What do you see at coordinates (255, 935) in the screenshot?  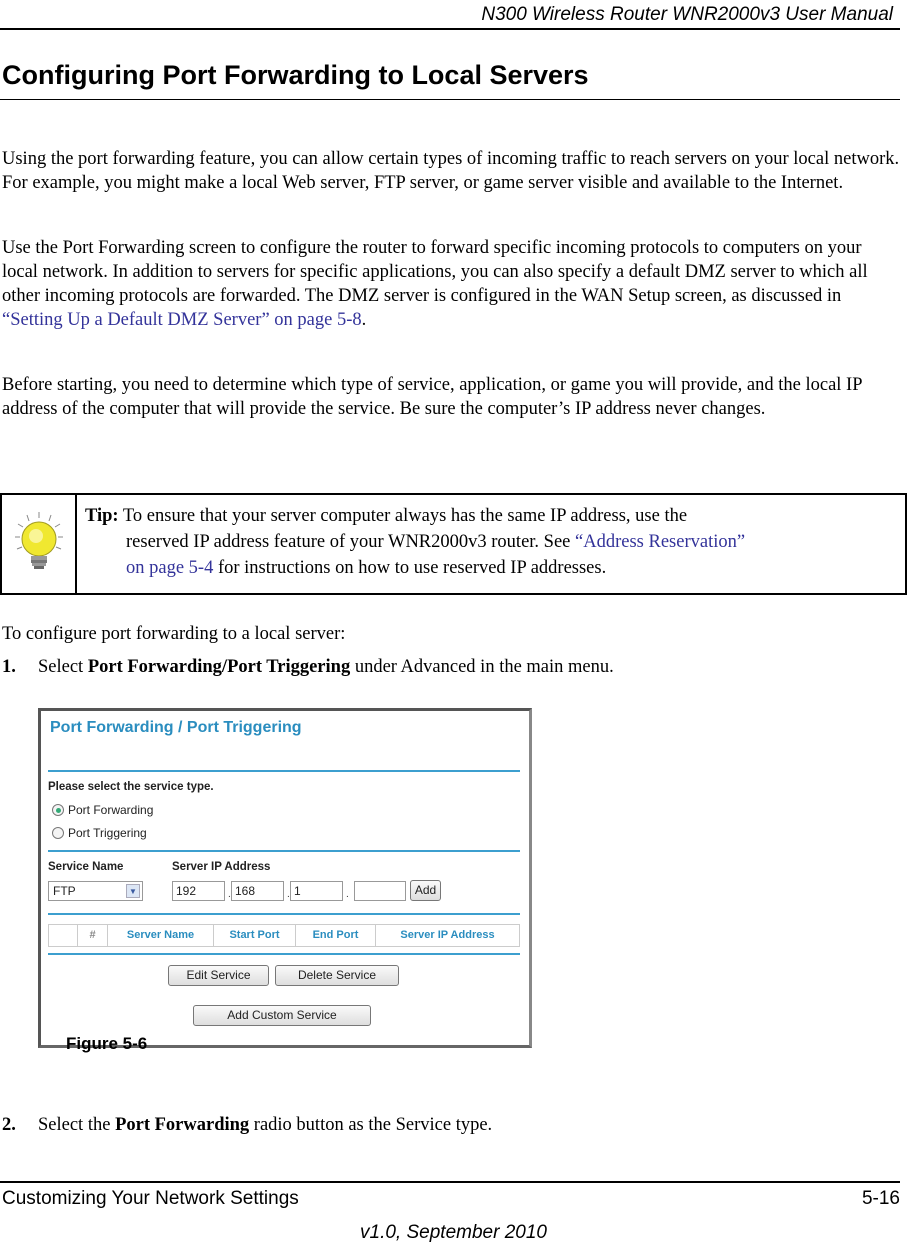 I see `col-start-port: Start Port` at bounding box center [255, 935].